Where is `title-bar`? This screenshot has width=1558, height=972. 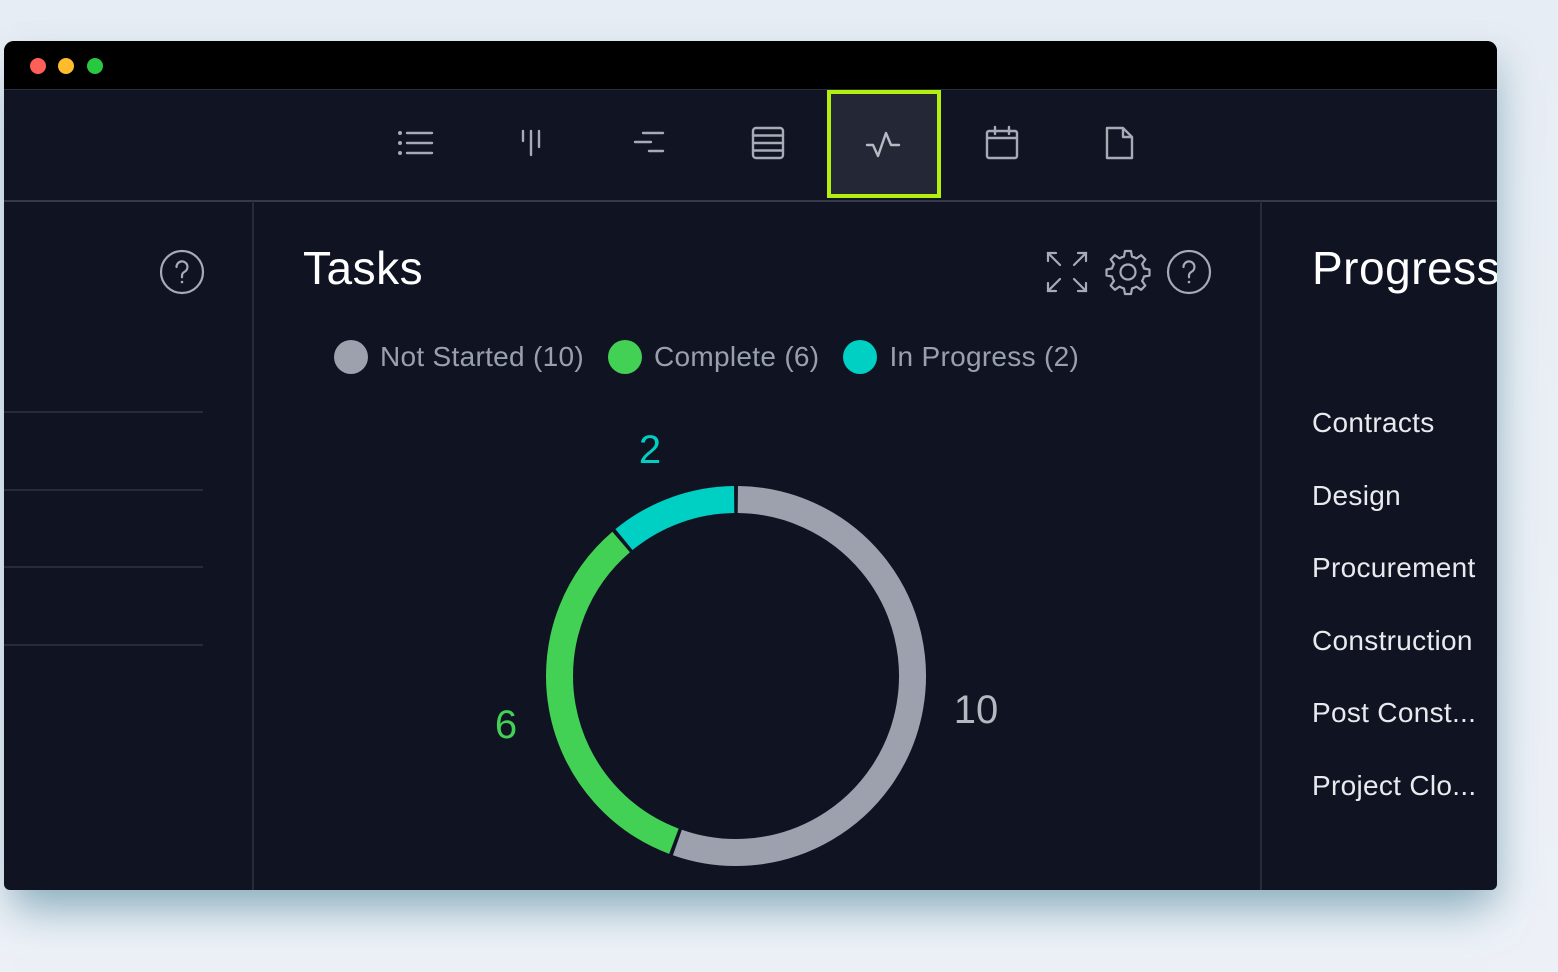 title-bar is located at coordinates (750, 65).